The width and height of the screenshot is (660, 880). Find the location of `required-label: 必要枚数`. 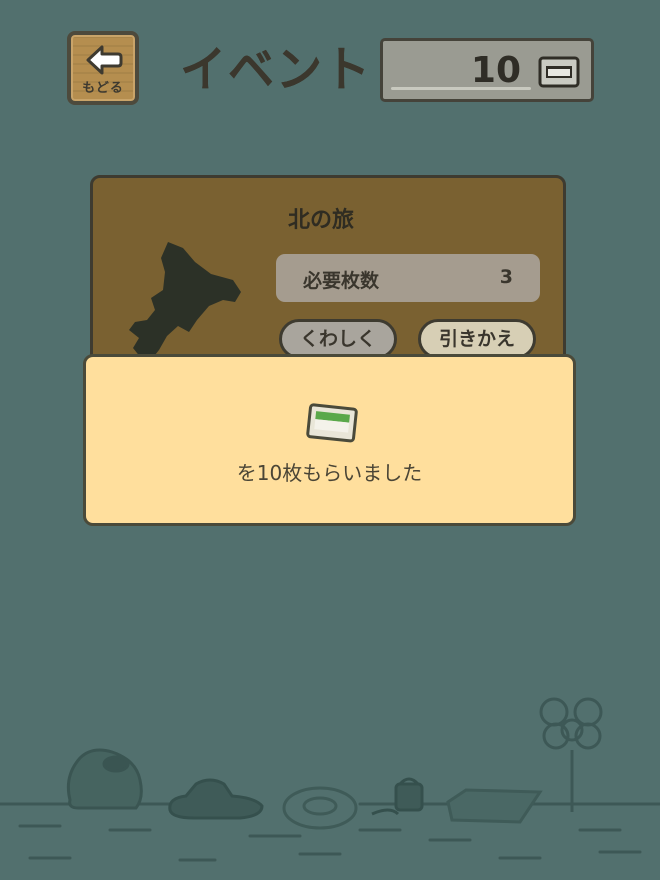

required-label: 必要枚数 is located at coordinates (341, 281).